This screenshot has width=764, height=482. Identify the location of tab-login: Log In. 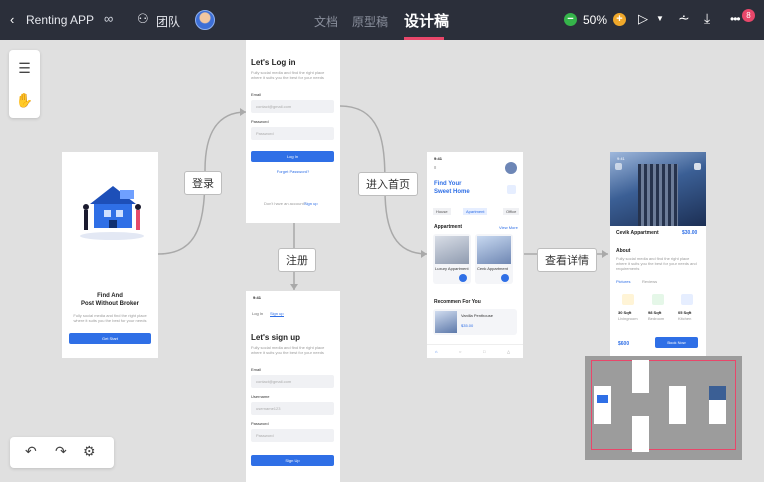
(257, 313).